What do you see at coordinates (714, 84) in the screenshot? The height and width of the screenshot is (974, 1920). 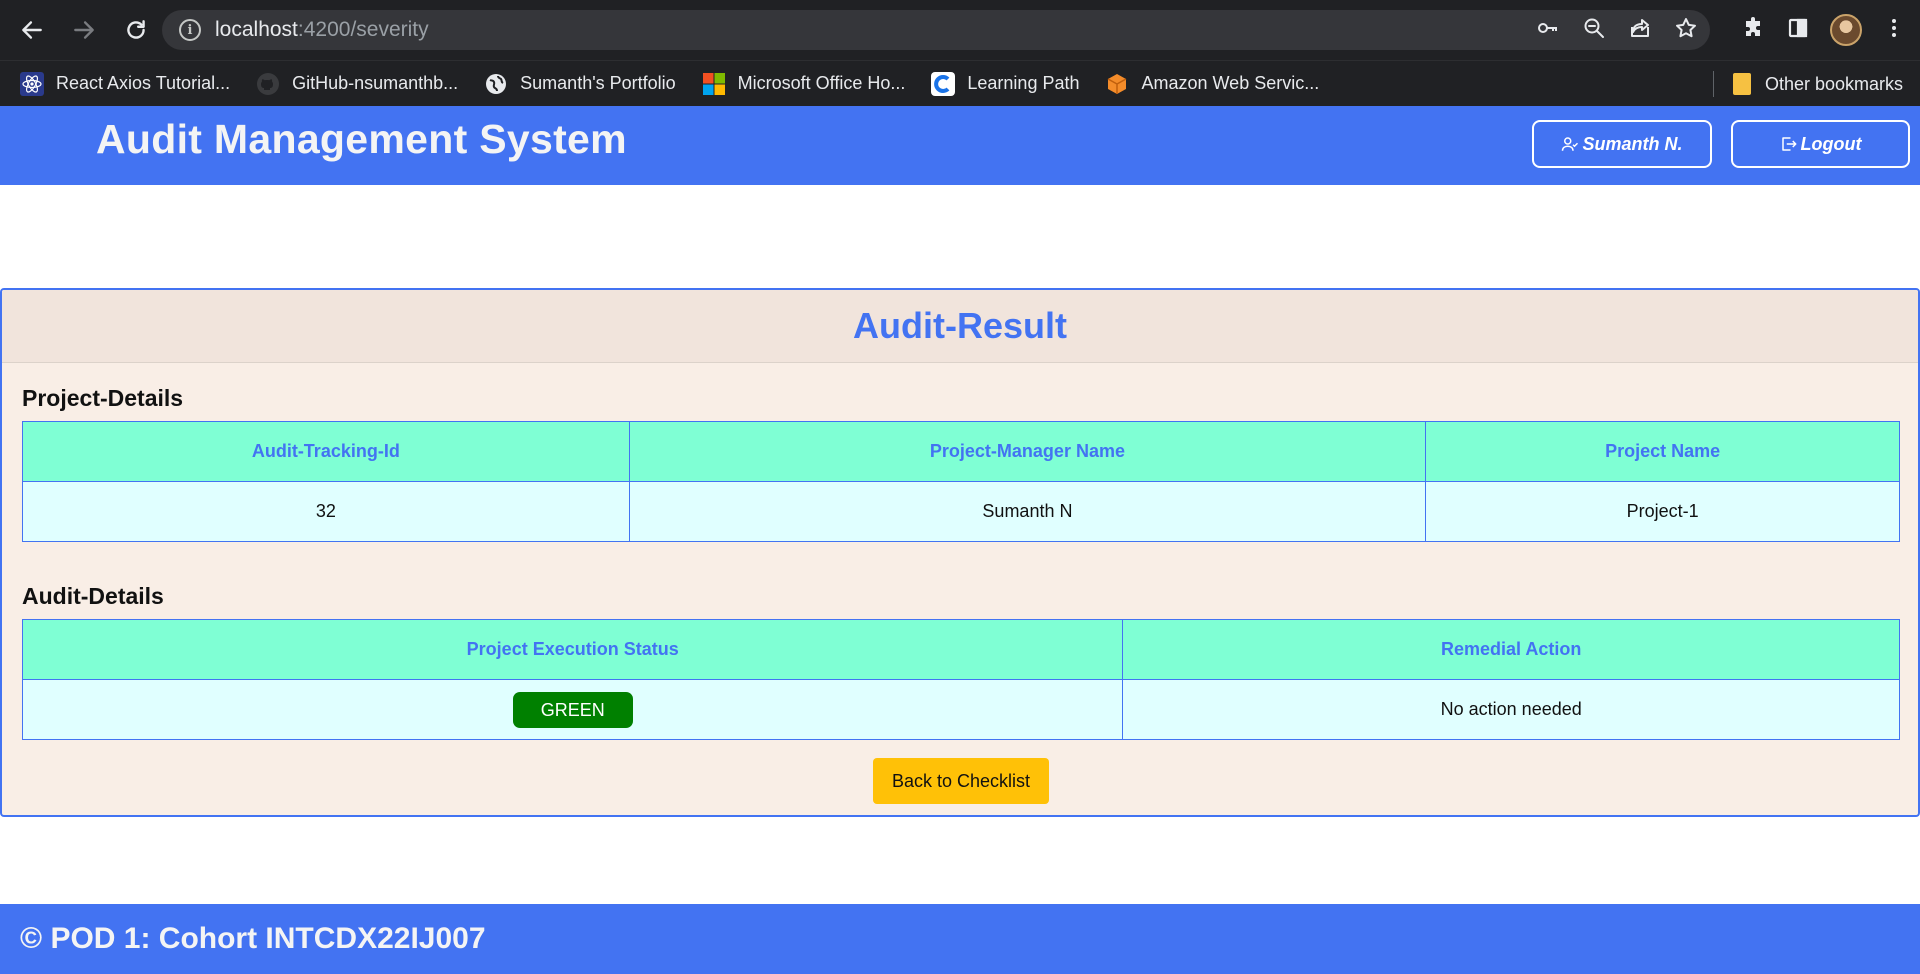 I see `microsoft-logo-icon` at bounding box center [714, 84].